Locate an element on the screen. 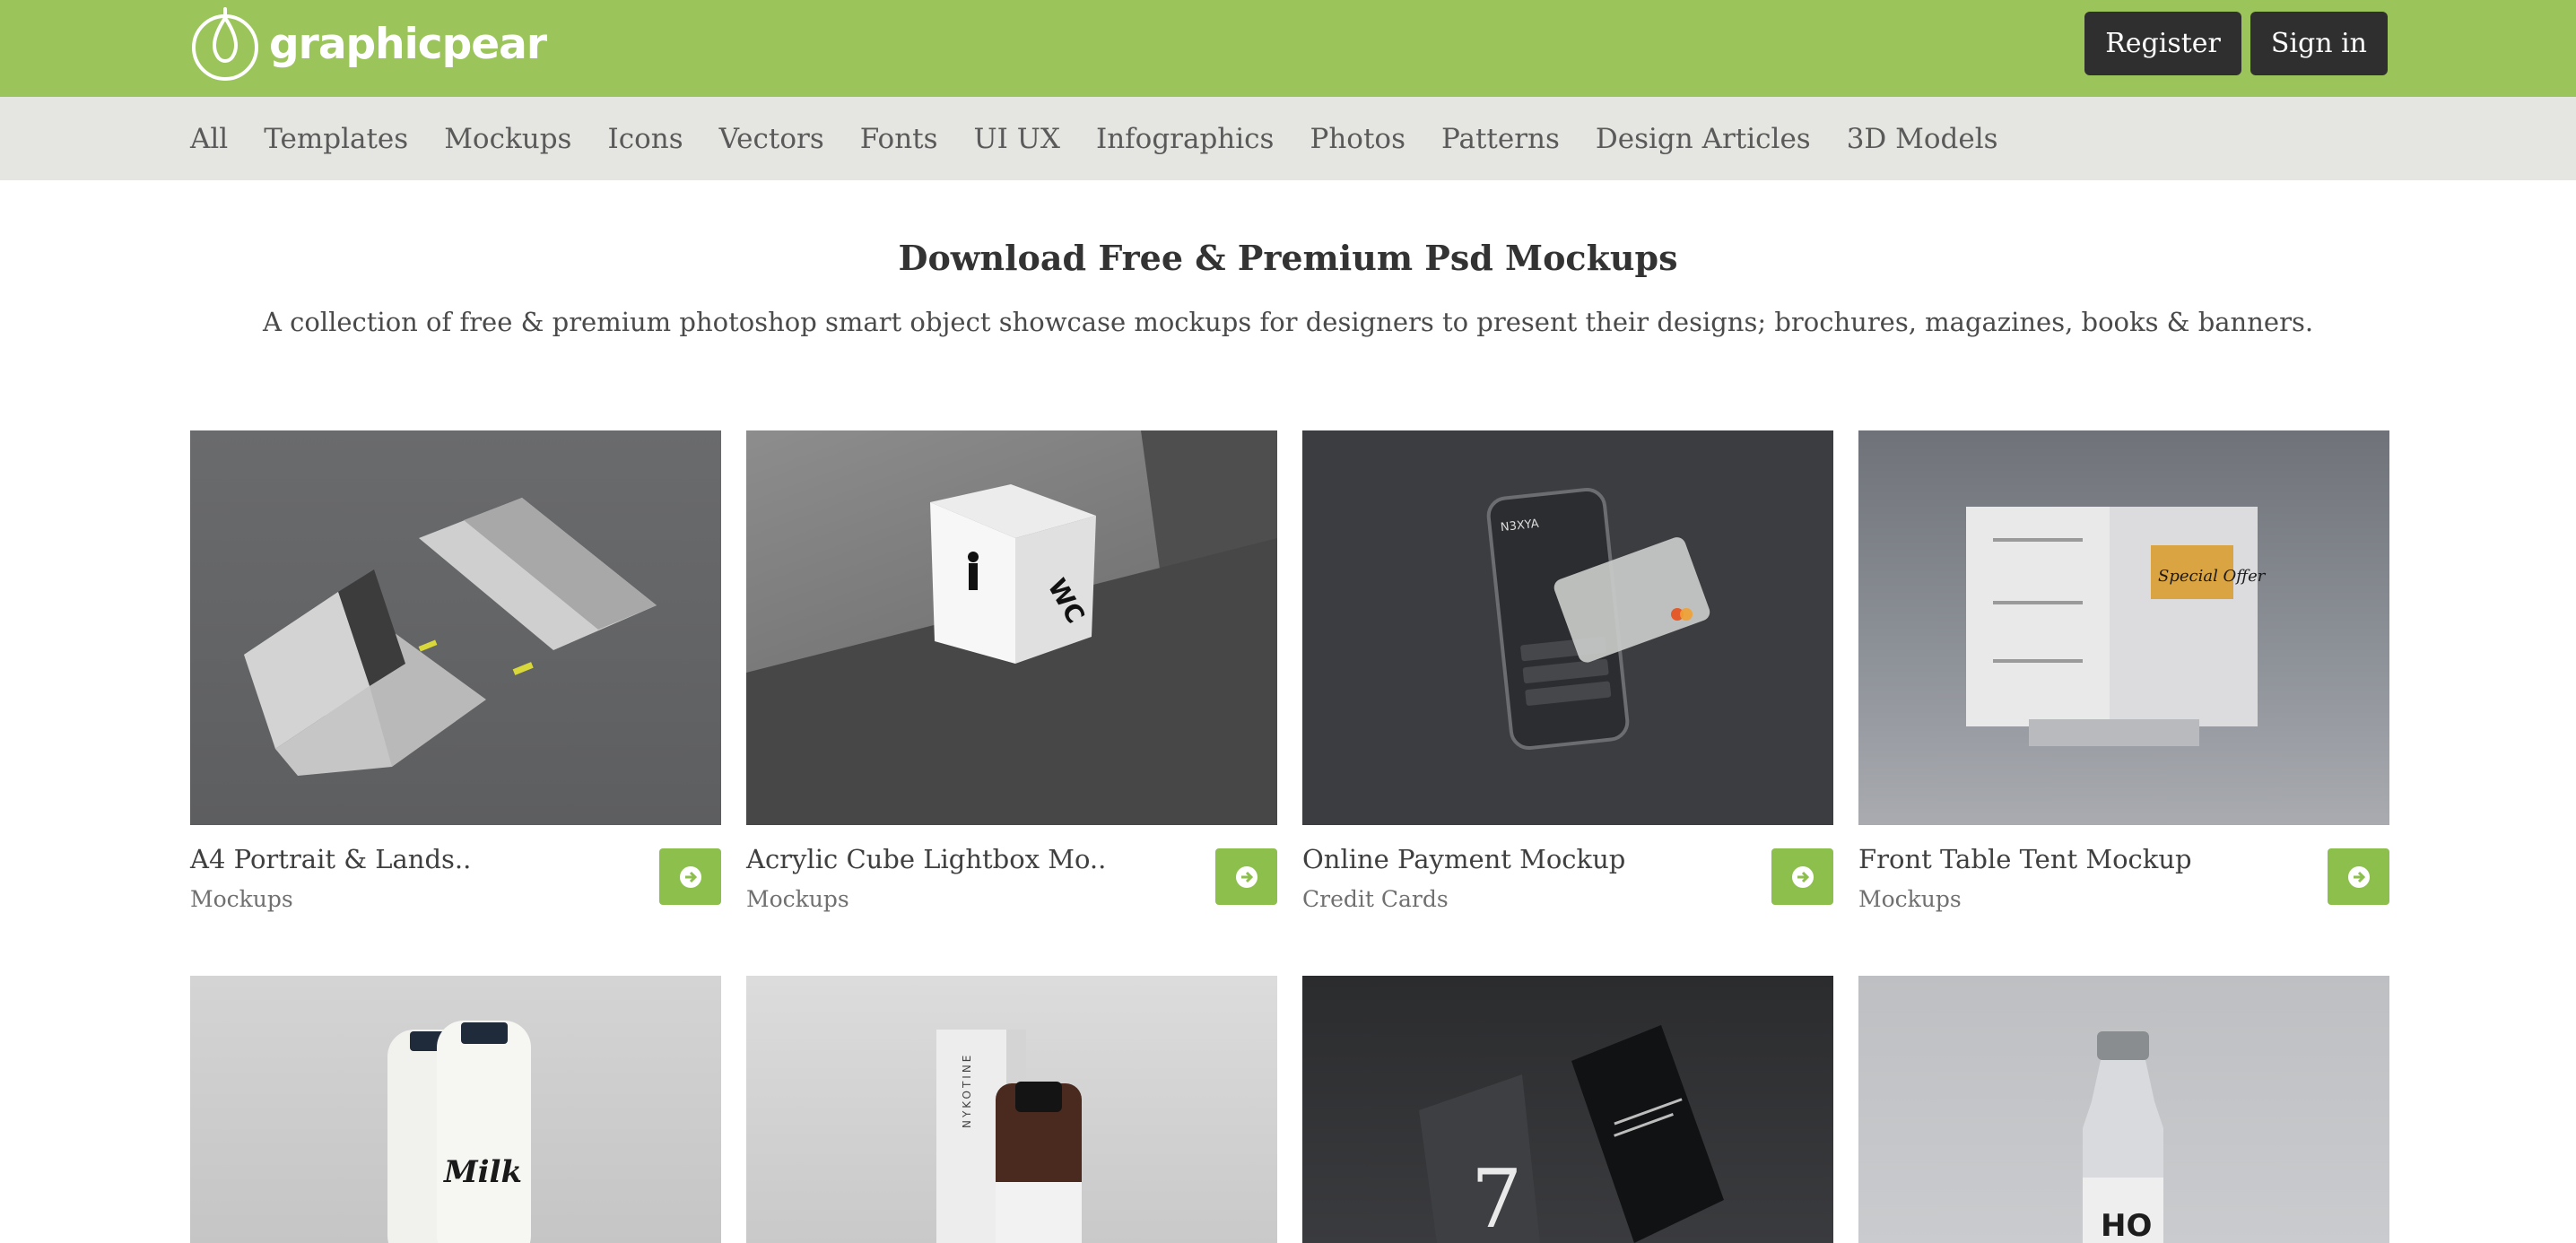  table-tent-thumbnail-image: Special Offer is located at coordinates (2116, 626).